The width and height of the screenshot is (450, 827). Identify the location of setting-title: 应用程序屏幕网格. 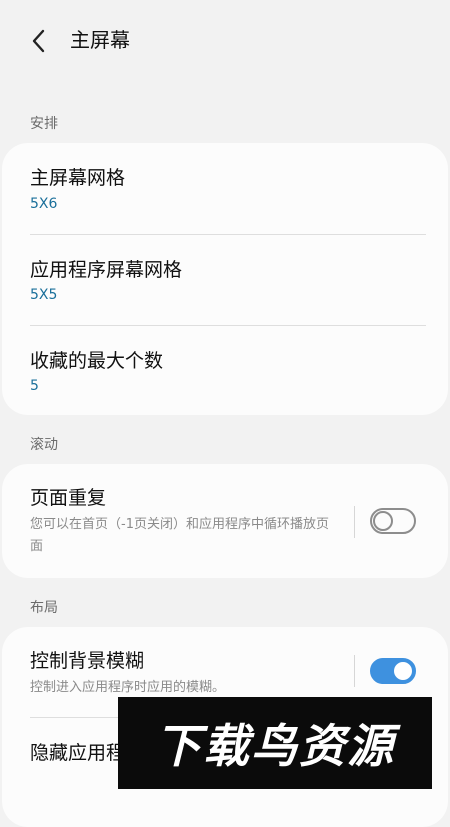
(106, 270).